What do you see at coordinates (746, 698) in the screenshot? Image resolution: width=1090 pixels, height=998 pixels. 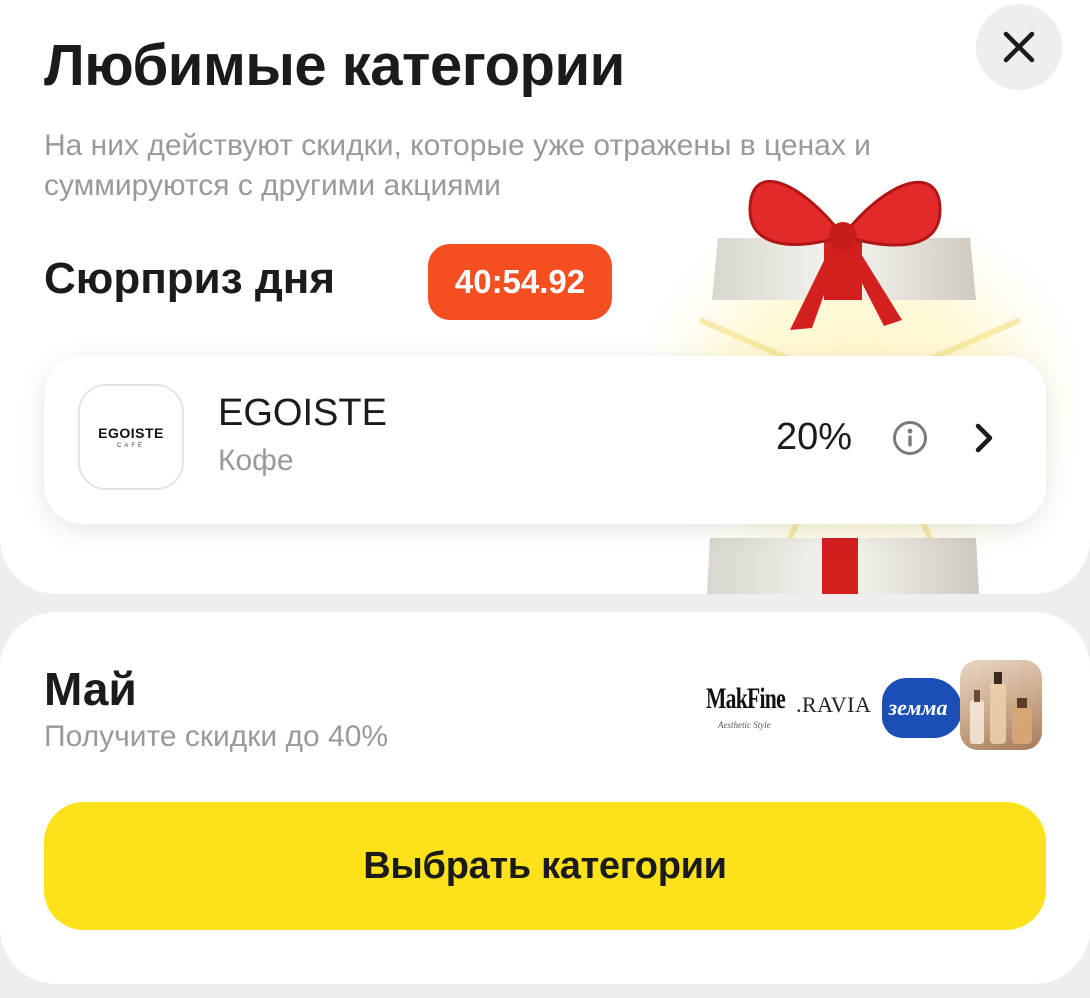 I see `brand-logo-makfine: MakFine` at bounding box center [746, 698].